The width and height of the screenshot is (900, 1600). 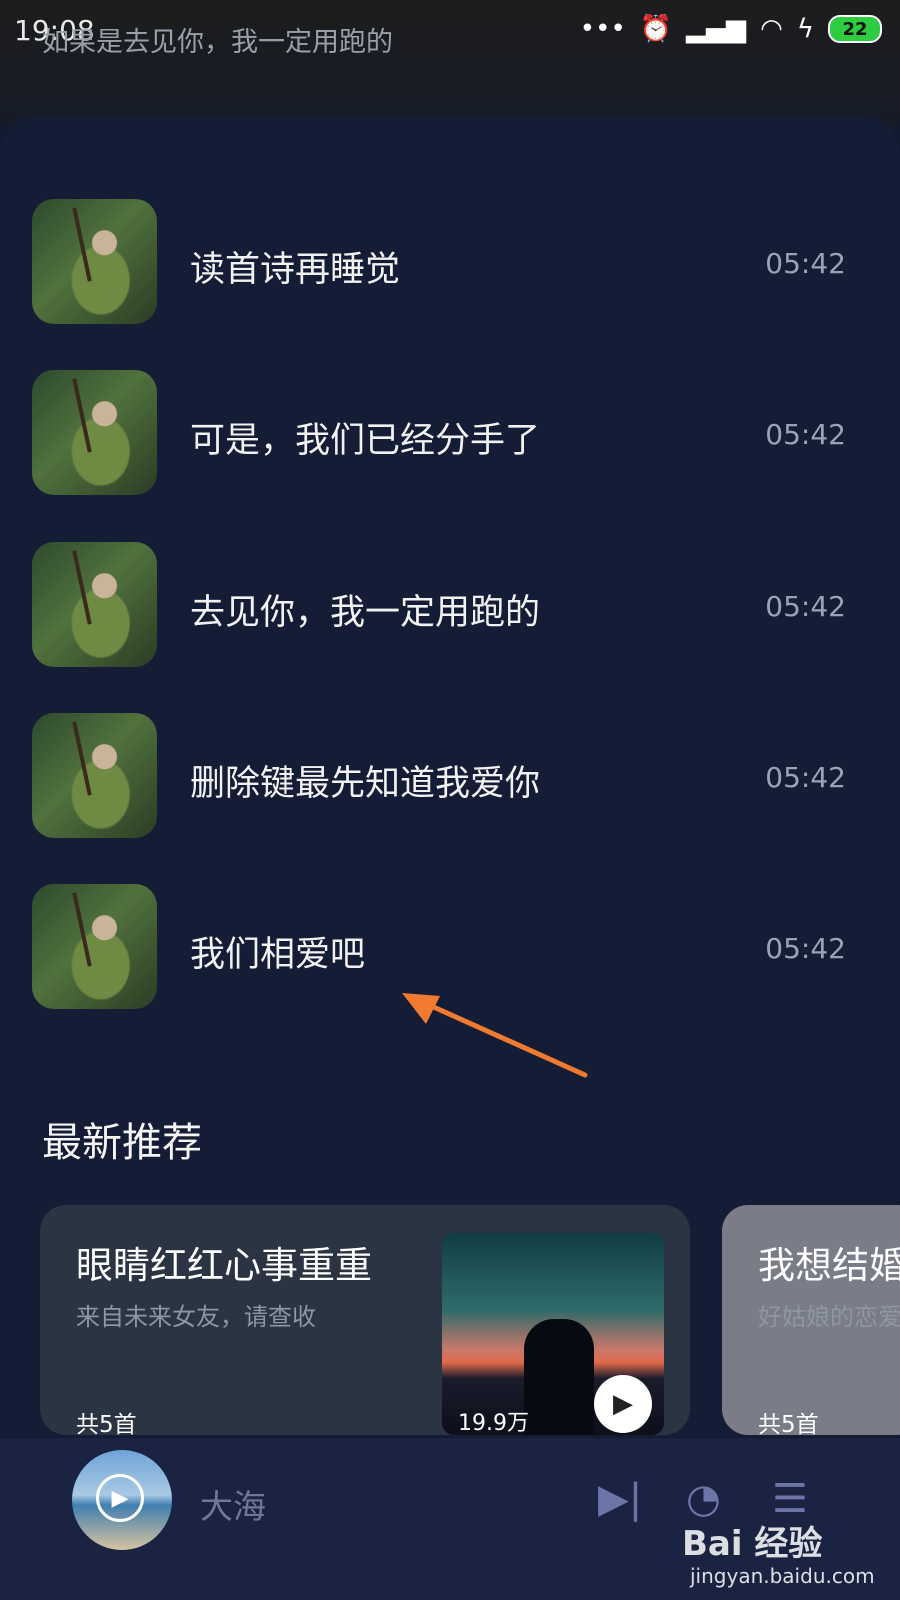 What do you see at coordinates (656, 29) in the screenshot?
I see `alarm-icon: ⏰` at bounding box center [656, 29].